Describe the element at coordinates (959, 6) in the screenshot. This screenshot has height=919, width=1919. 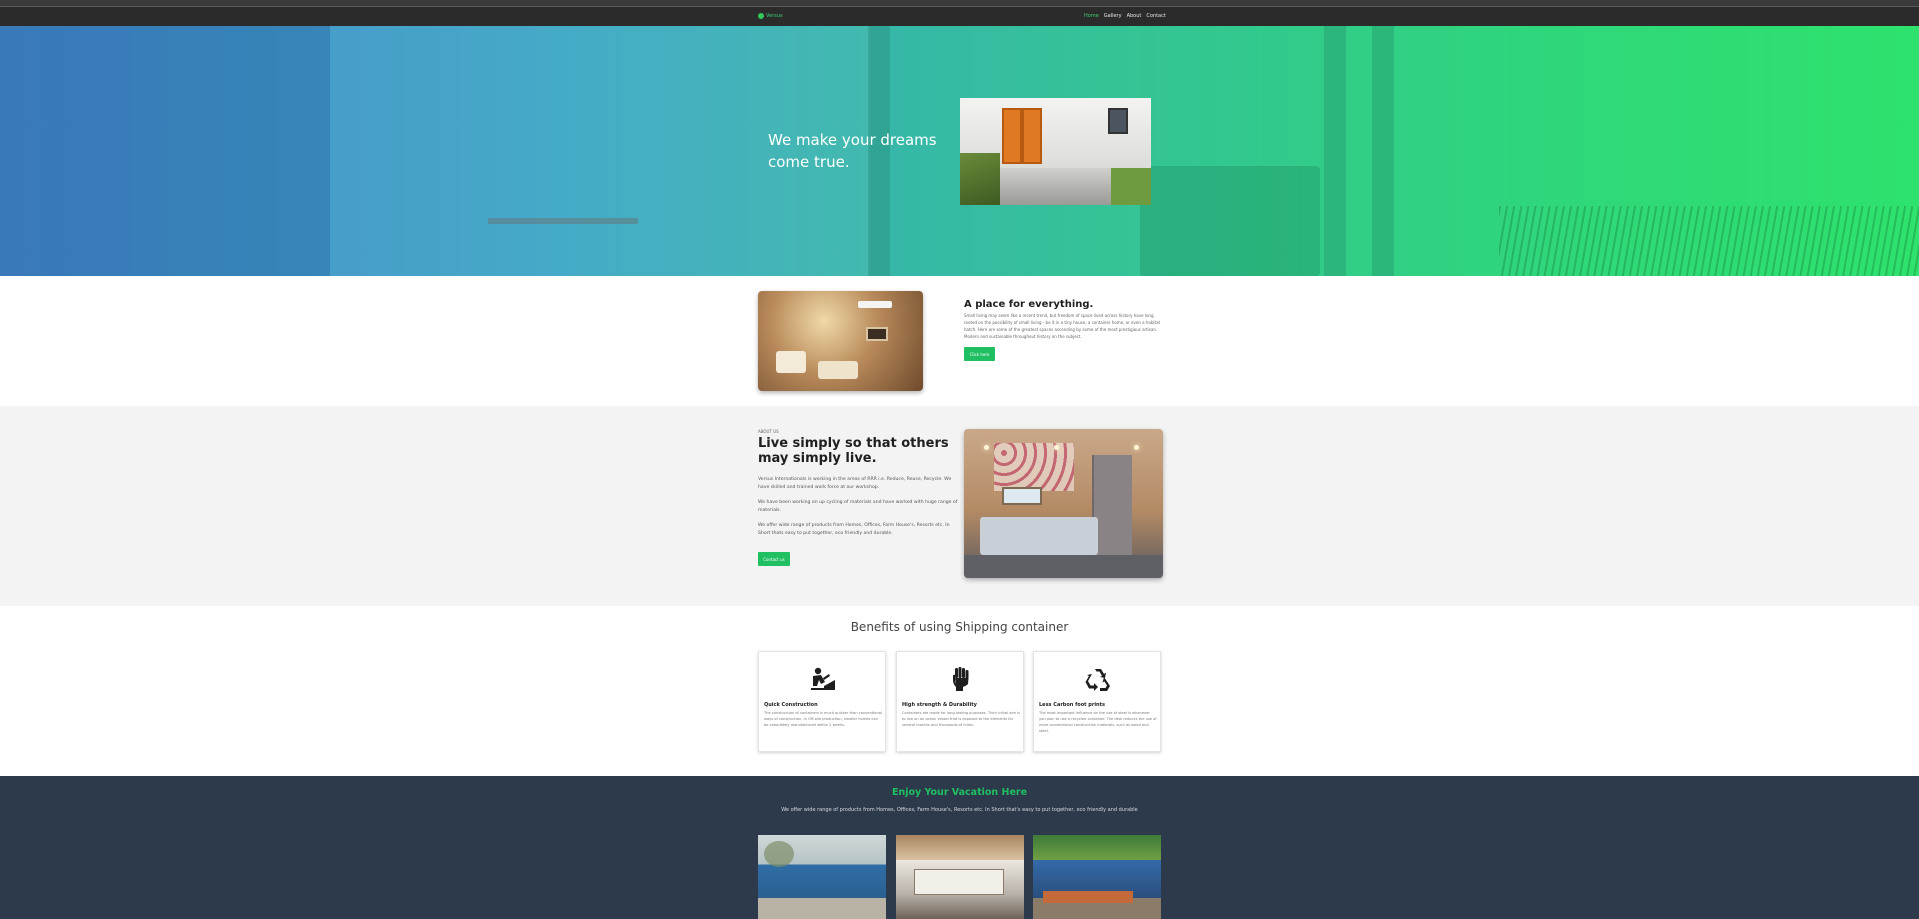
I see `navbar-top-border` at that location.